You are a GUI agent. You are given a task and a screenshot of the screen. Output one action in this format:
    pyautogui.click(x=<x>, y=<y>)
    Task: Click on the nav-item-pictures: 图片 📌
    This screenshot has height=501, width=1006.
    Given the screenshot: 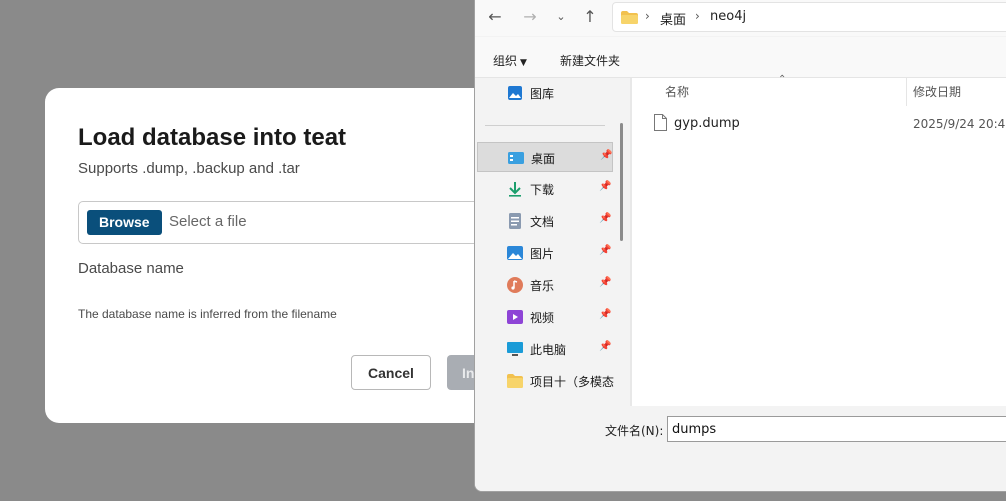 What is the action you would take?
    pyautogui.click(x=545, y=253)
    